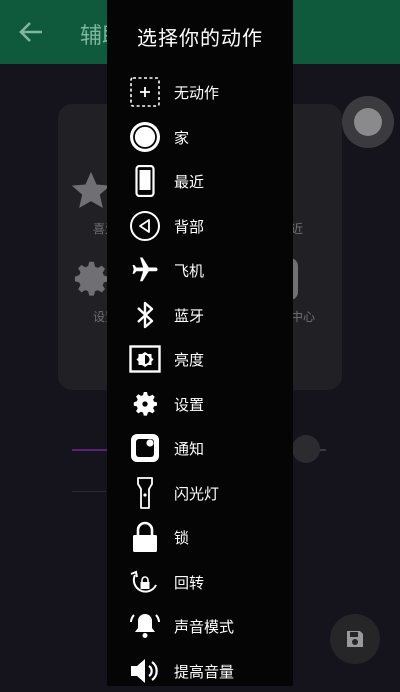 The width and height of the screenshot is (400, 692). I want to click on action-item-brightness: 亮度, so click(200, 358).